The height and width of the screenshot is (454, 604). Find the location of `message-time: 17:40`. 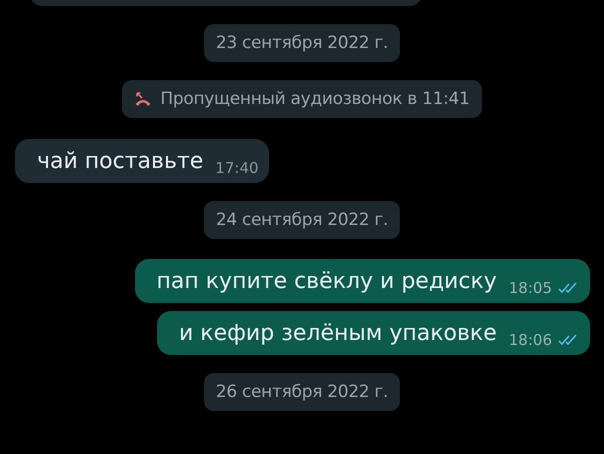

message-time: 17:40 is located at coordinates (237, 168).